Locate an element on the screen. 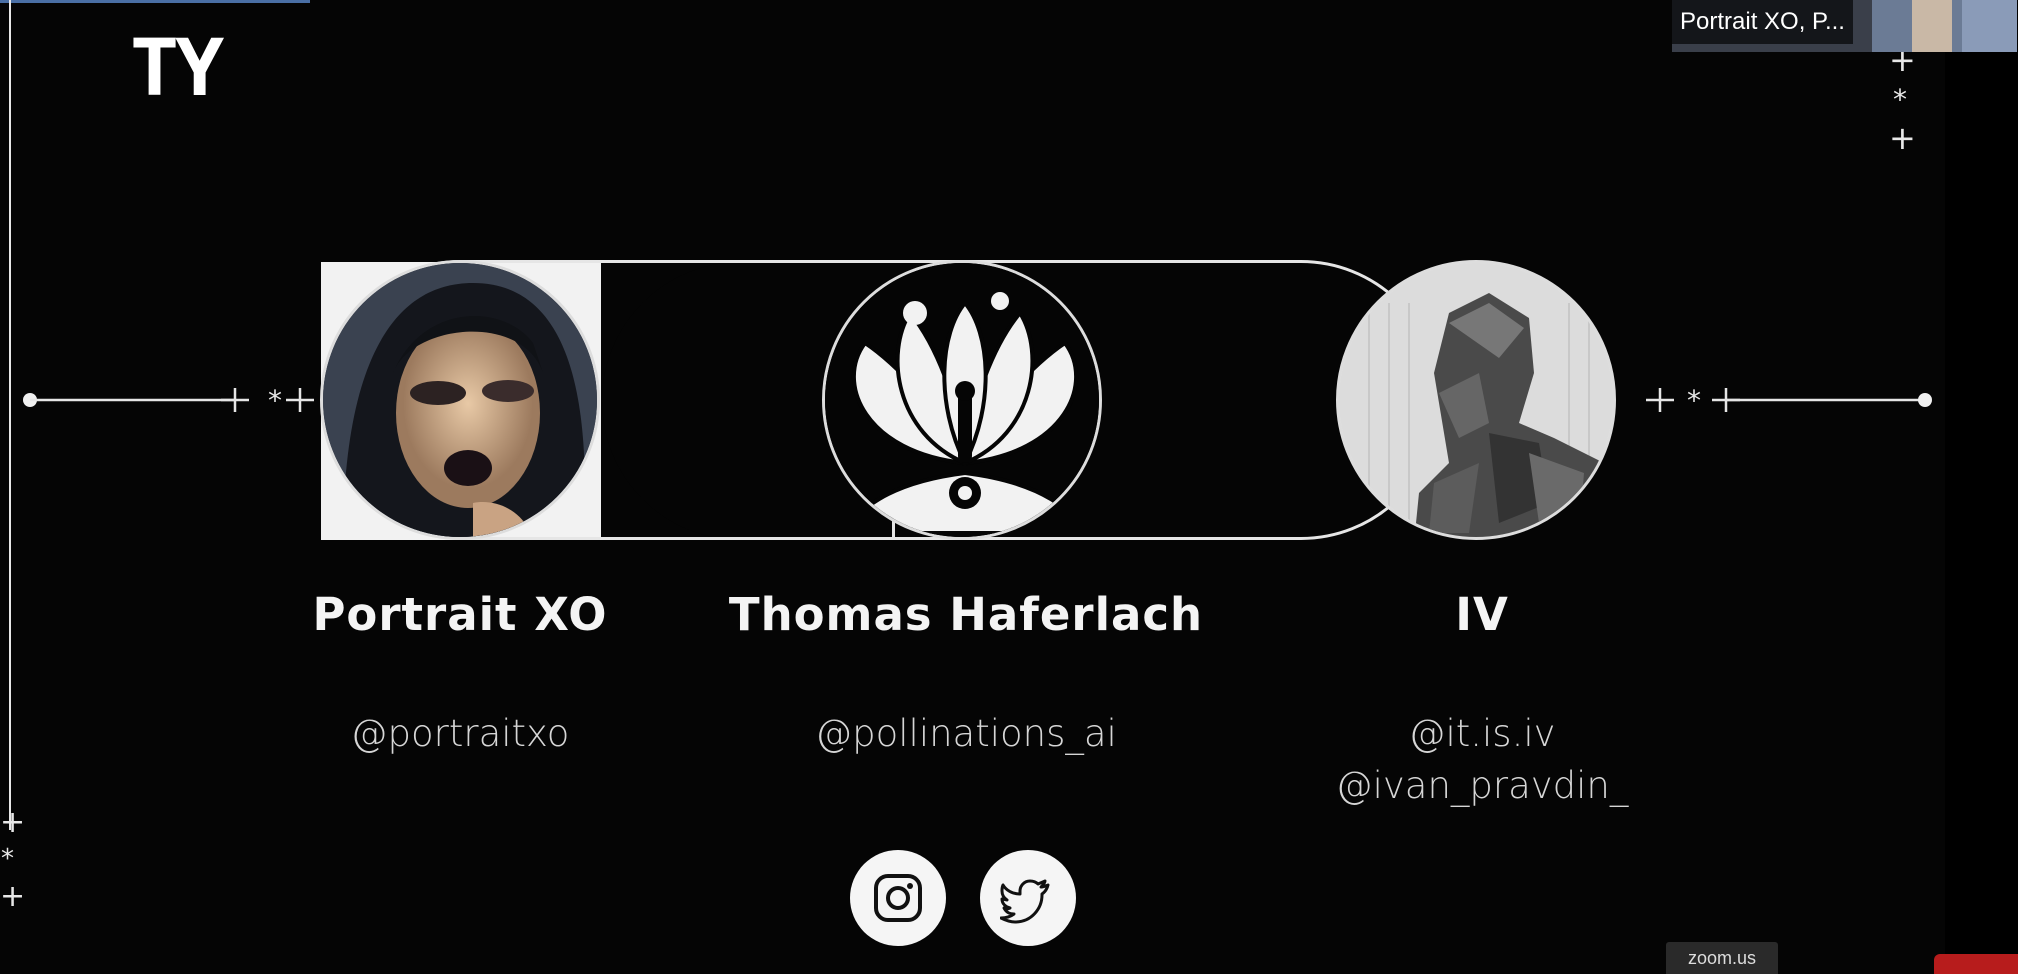 This screenshot has height=974, width=2018. instagram-icon is located at coordinates (898, 898).